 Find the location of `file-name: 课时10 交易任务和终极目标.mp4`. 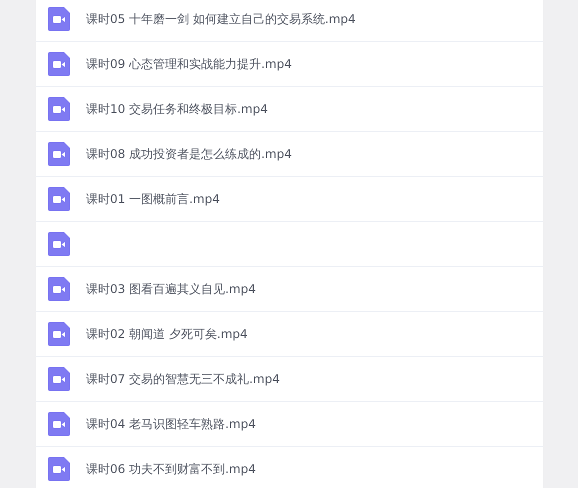

file-name: 课时10 交易任务和终极目标.mp4 is located at coordinates (177, 109).